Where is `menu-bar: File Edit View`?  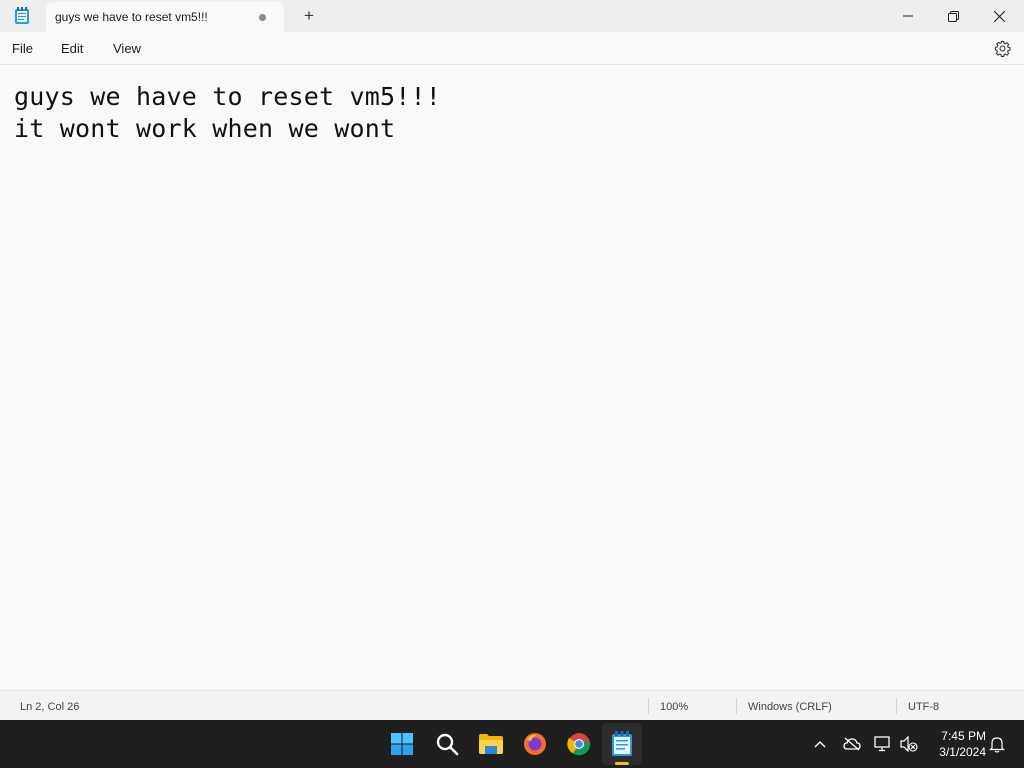 menu-bar: File Edit View is located at coordinates (512, 48).